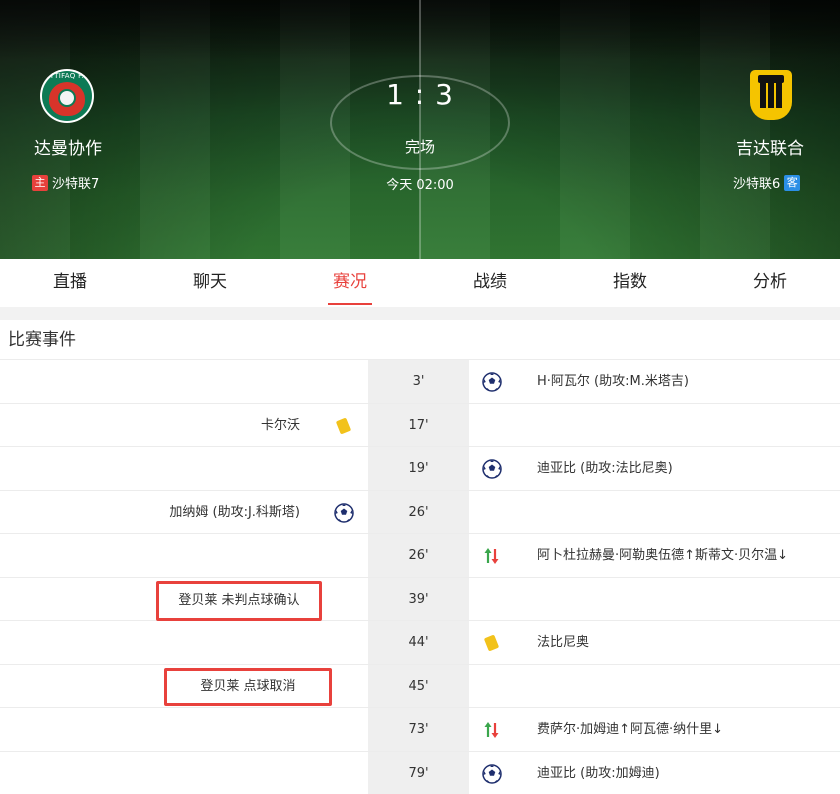 This screenshot has height=794, width=840. I want to click on event-minute: 79', so click(418, 772).